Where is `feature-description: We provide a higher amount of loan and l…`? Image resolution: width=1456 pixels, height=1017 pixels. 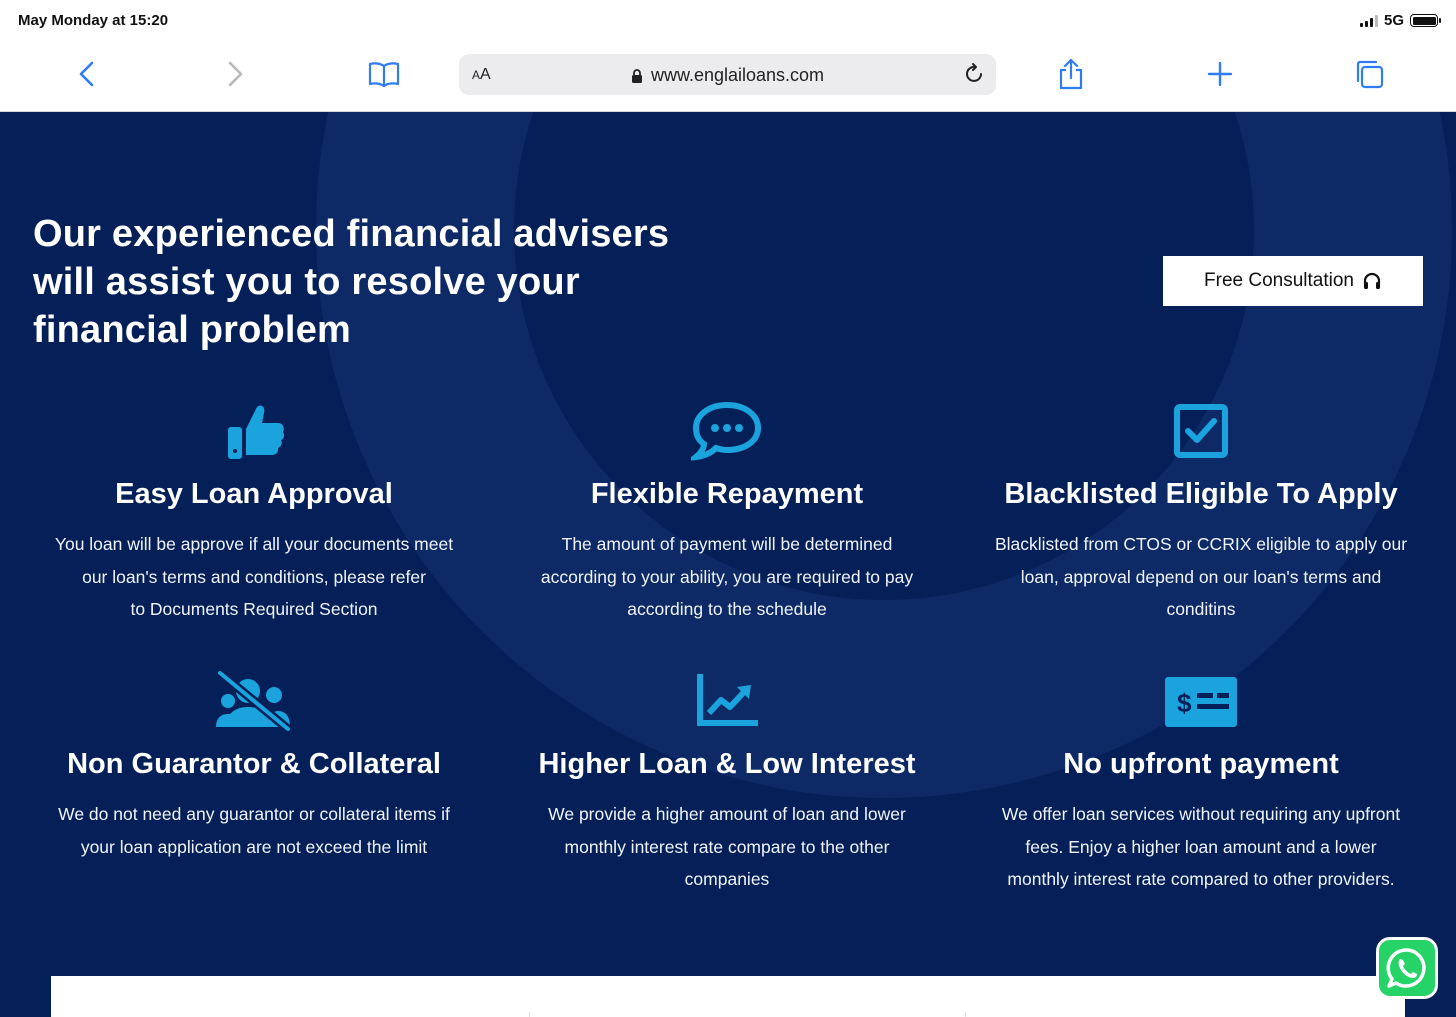
feature-description: We provide a higher amount of loan and l… is located at coordinates (727, 846).